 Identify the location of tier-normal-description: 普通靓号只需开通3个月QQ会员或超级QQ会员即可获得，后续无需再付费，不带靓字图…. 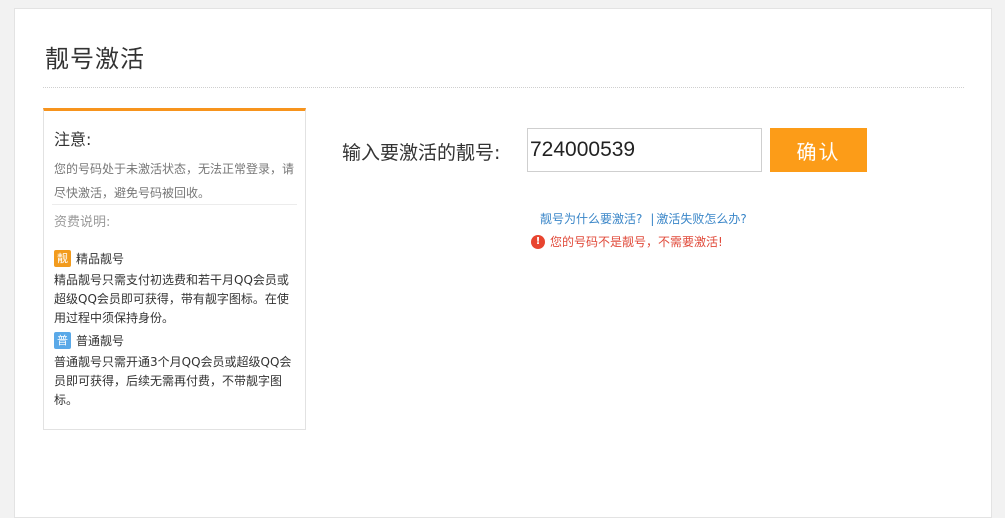
(173, 381).